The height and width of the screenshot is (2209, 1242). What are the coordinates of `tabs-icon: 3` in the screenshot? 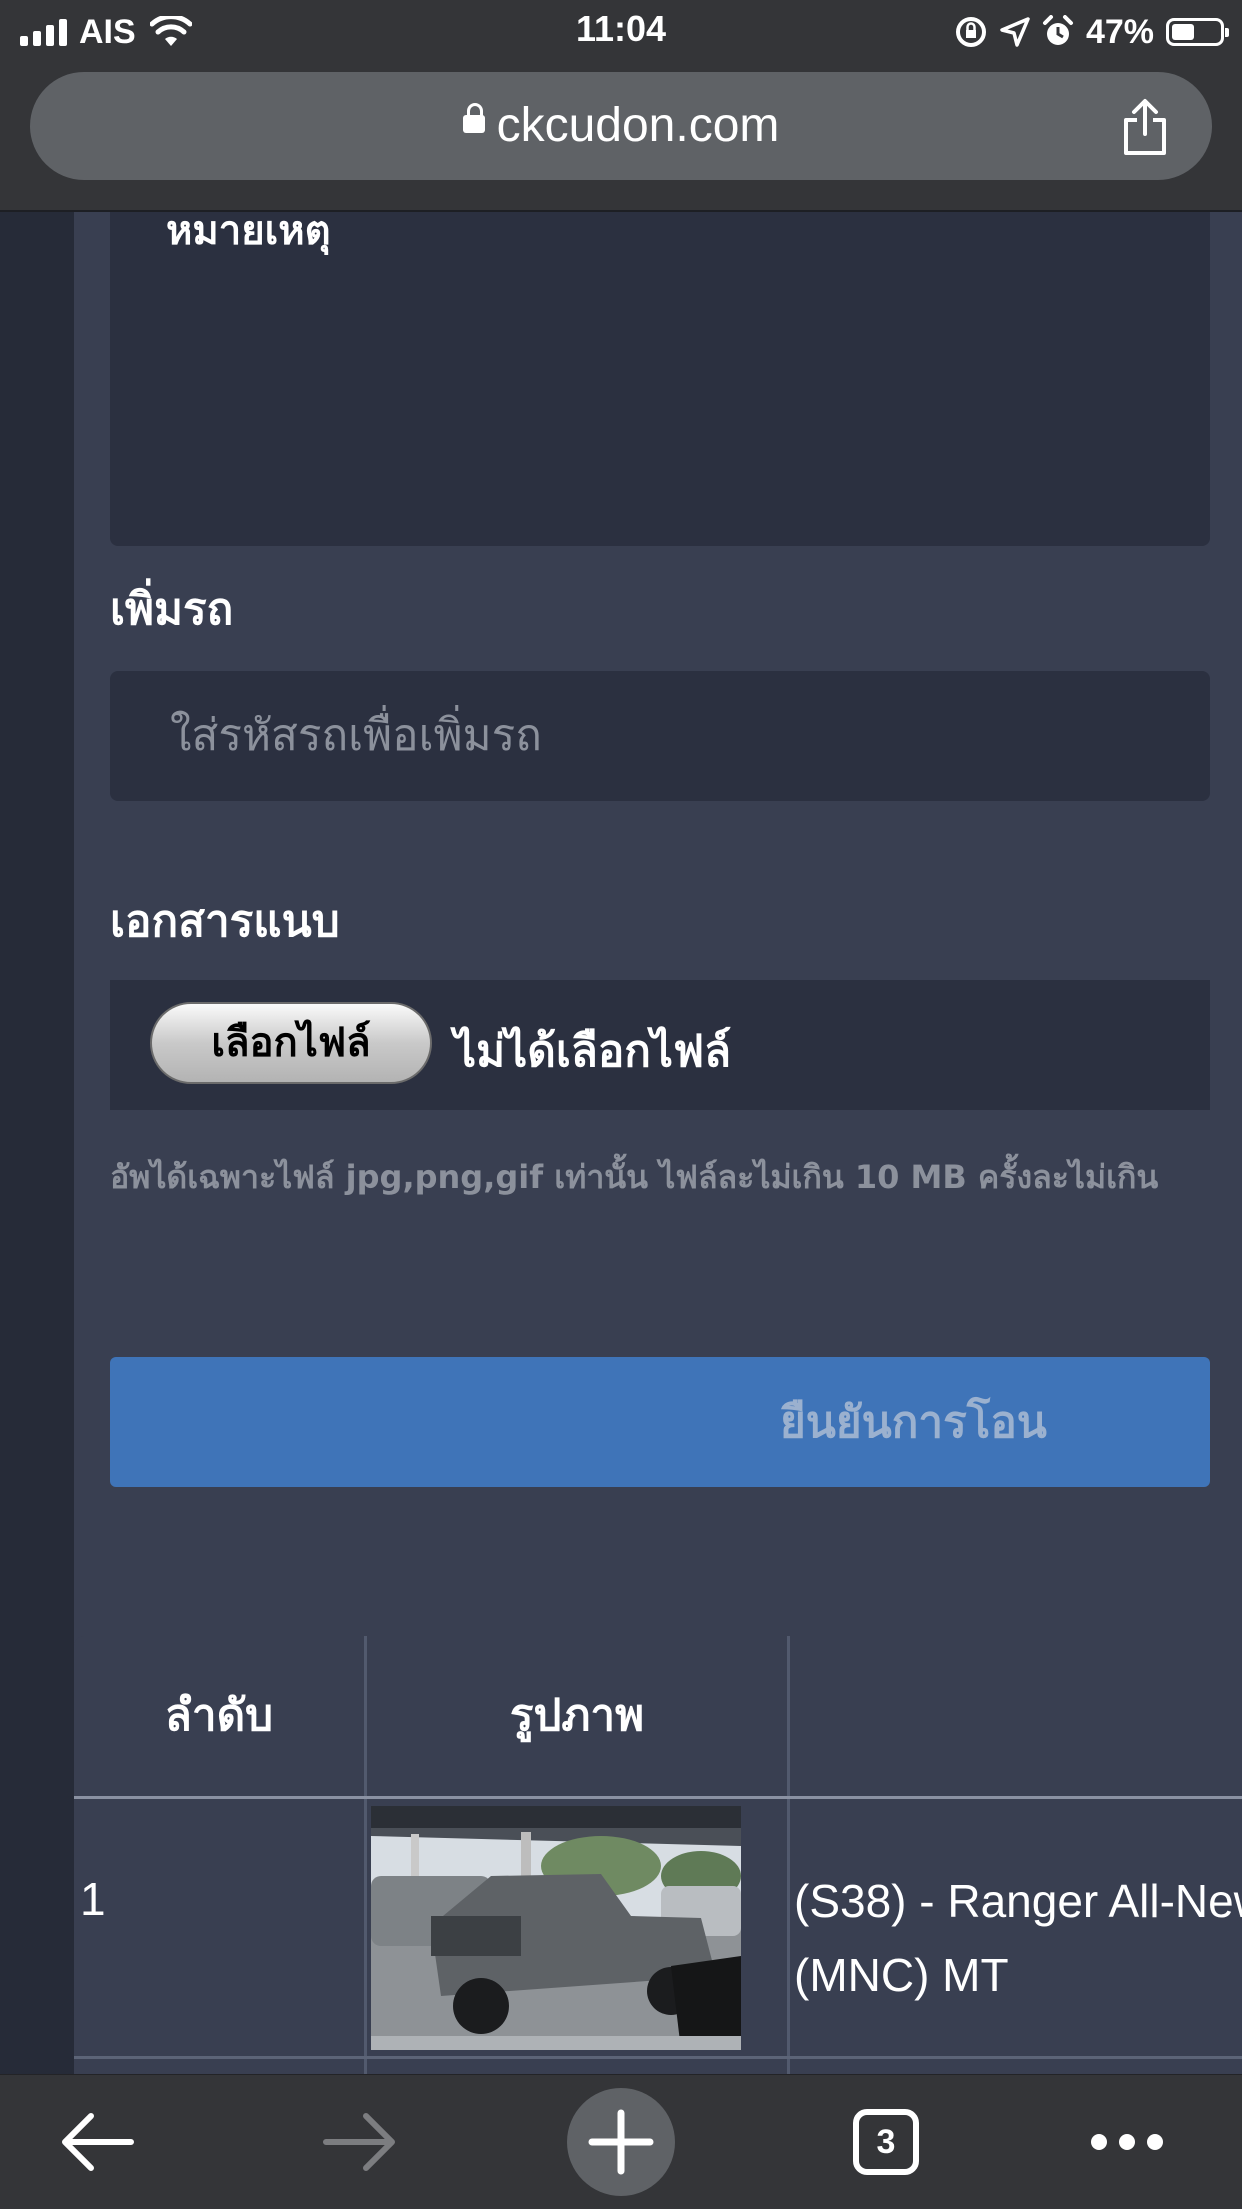 It's located at (886, 2142).